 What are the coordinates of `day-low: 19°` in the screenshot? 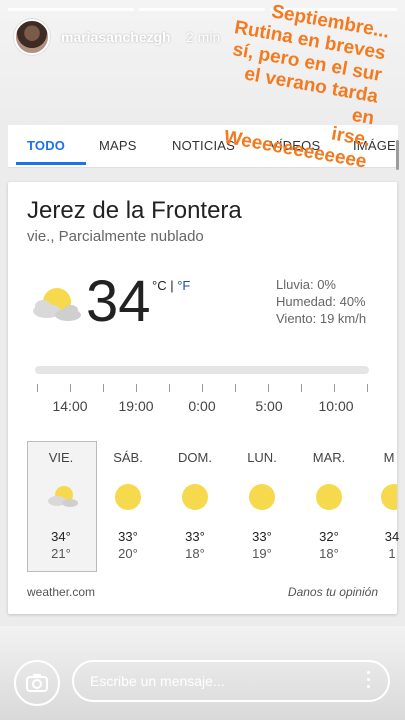 It's located at (262, 553).